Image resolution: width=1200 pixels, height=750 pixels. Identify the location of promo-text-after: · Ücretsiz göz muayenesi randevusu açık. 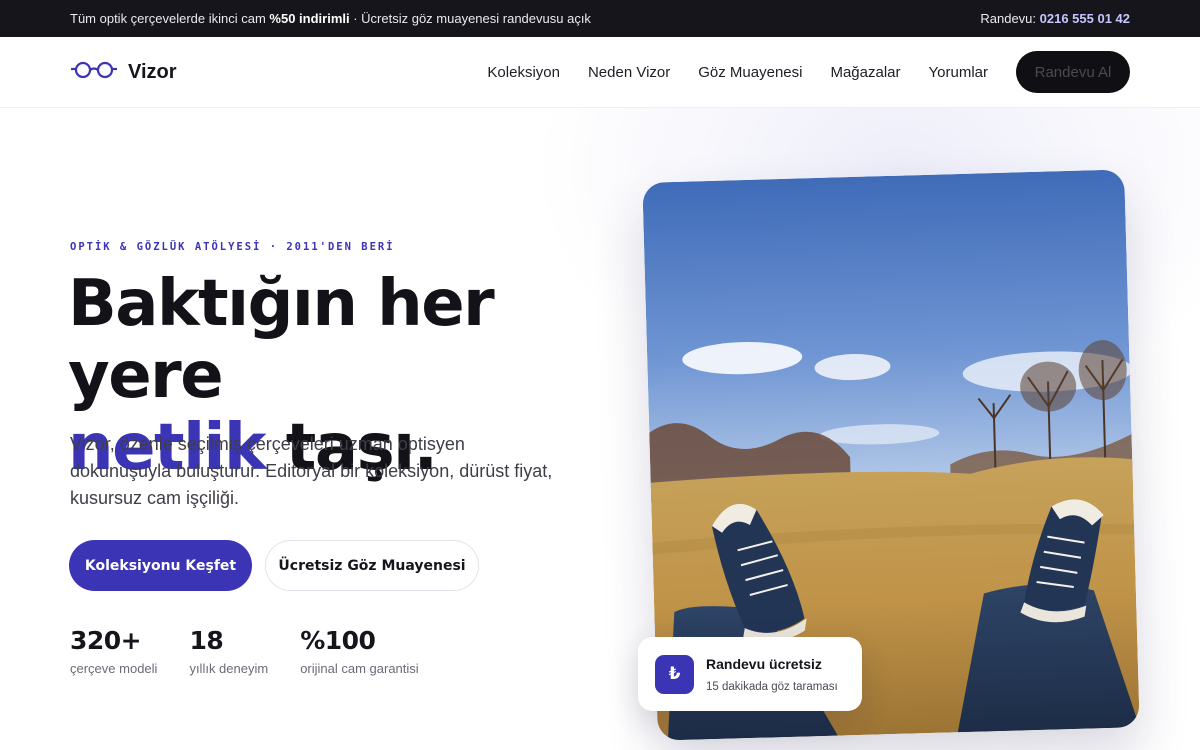
(470, 18).